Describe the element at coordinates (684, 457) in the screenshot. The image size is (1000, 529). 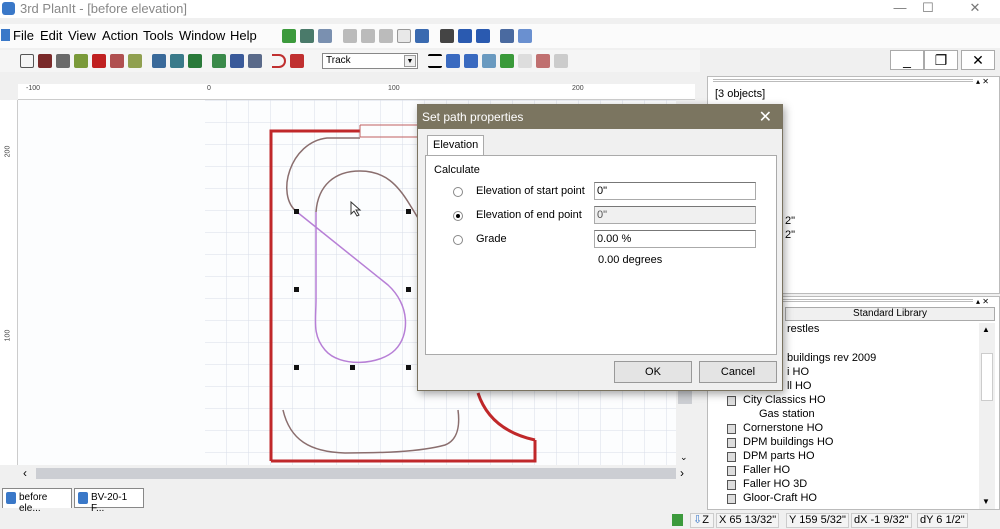
I see `scroll-down-icon: ⌄` at that location.